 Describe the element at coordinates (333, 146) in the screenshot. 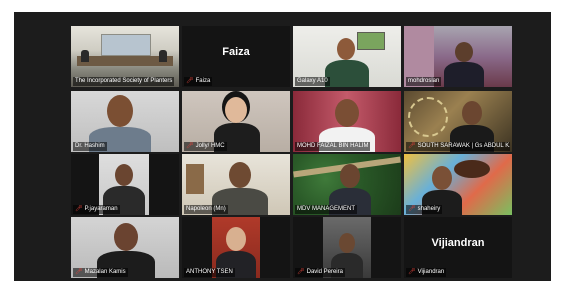

I see `participant-name-label: MOHD FAIZAL BIN HALIM` at that location.